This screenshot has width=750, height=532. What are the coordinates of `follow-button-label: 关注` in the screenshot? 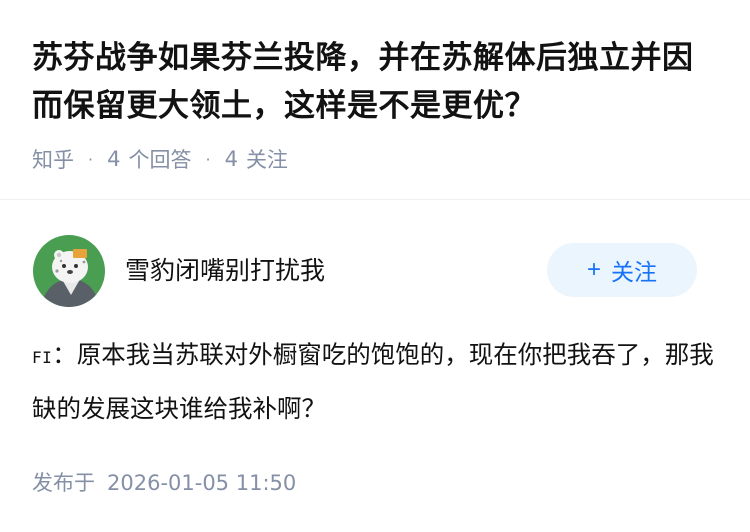 It's located at (634, 272).